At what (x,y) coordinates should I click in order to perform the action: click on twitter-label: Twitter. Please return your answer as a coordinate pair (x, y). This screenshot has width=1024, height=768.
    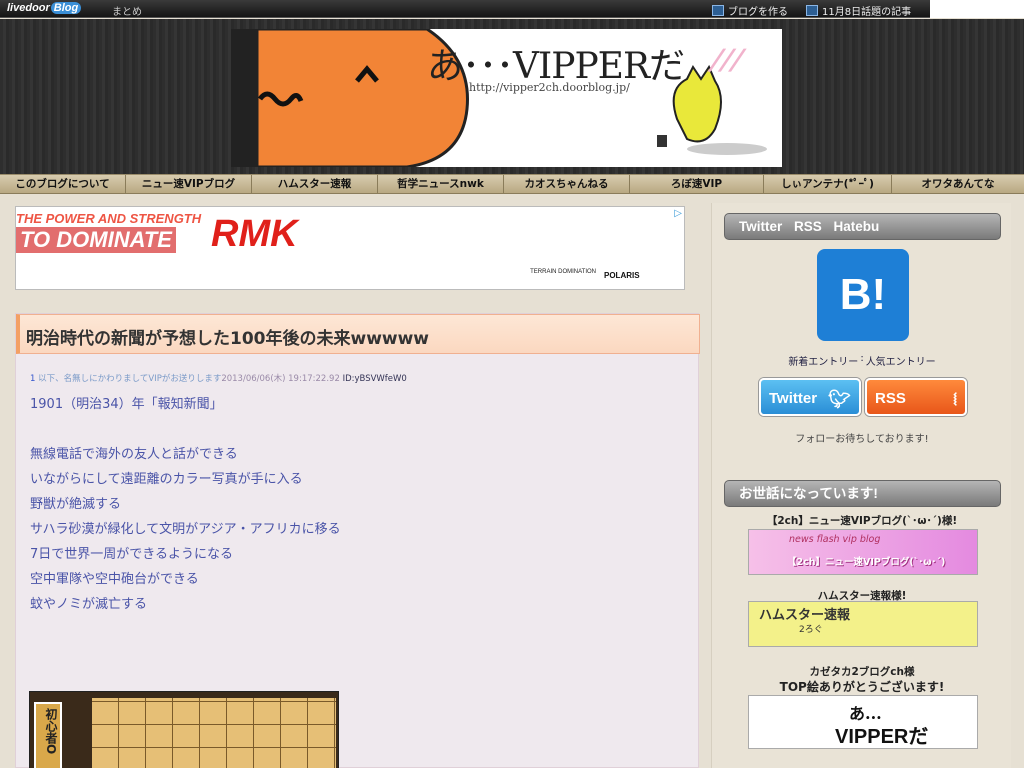
    Looking at the image, I should click on (793, 398).